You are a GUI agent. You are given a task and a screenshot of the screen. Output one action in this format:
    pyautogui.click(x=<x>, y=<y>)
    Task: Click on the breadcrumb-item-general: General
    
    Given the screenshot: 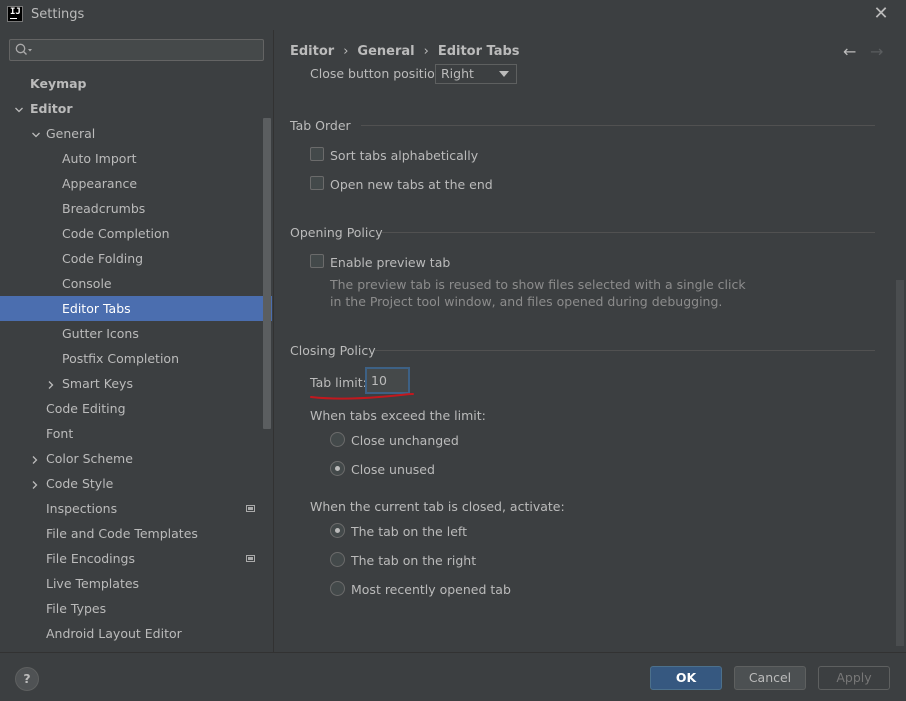 What is the action you would take?
    pyautogui.click(x=385, y=51)
    